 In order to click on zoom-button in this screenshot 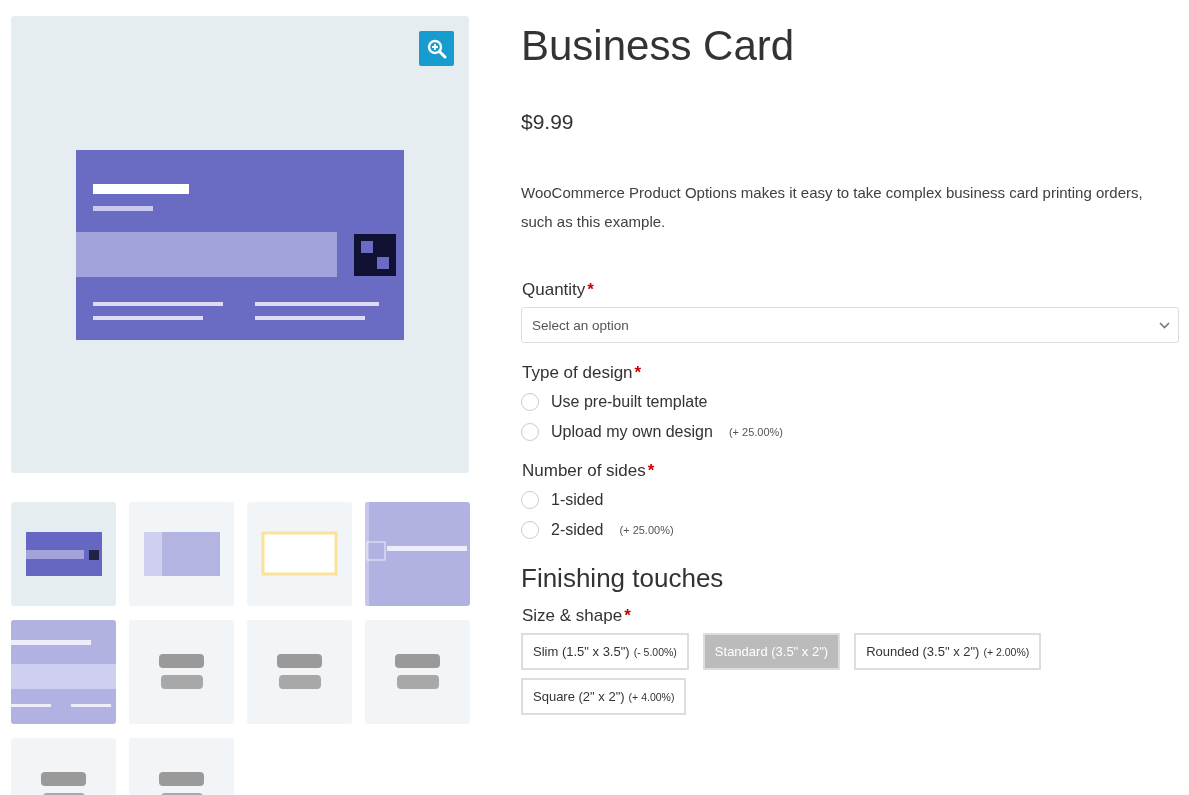, I will do `click(436, 48)`.